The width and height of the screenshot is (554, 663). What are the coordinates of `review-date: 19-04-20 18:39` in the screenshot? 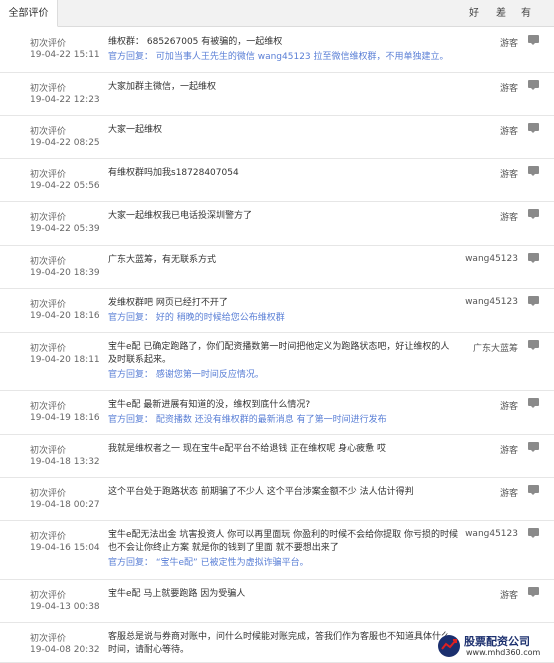 It's located at (65, 273).